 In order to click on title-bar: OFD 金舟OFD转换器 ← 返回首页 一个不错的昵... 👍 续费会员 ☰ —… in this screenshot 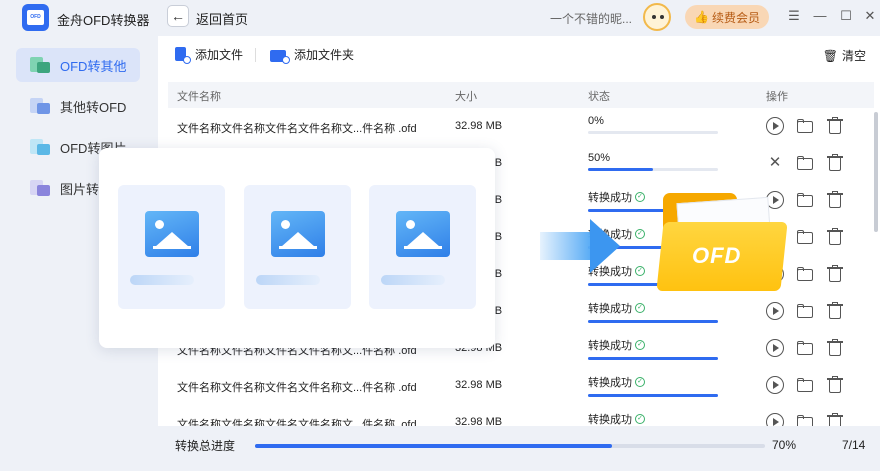, I will do `click(440, 18)`.